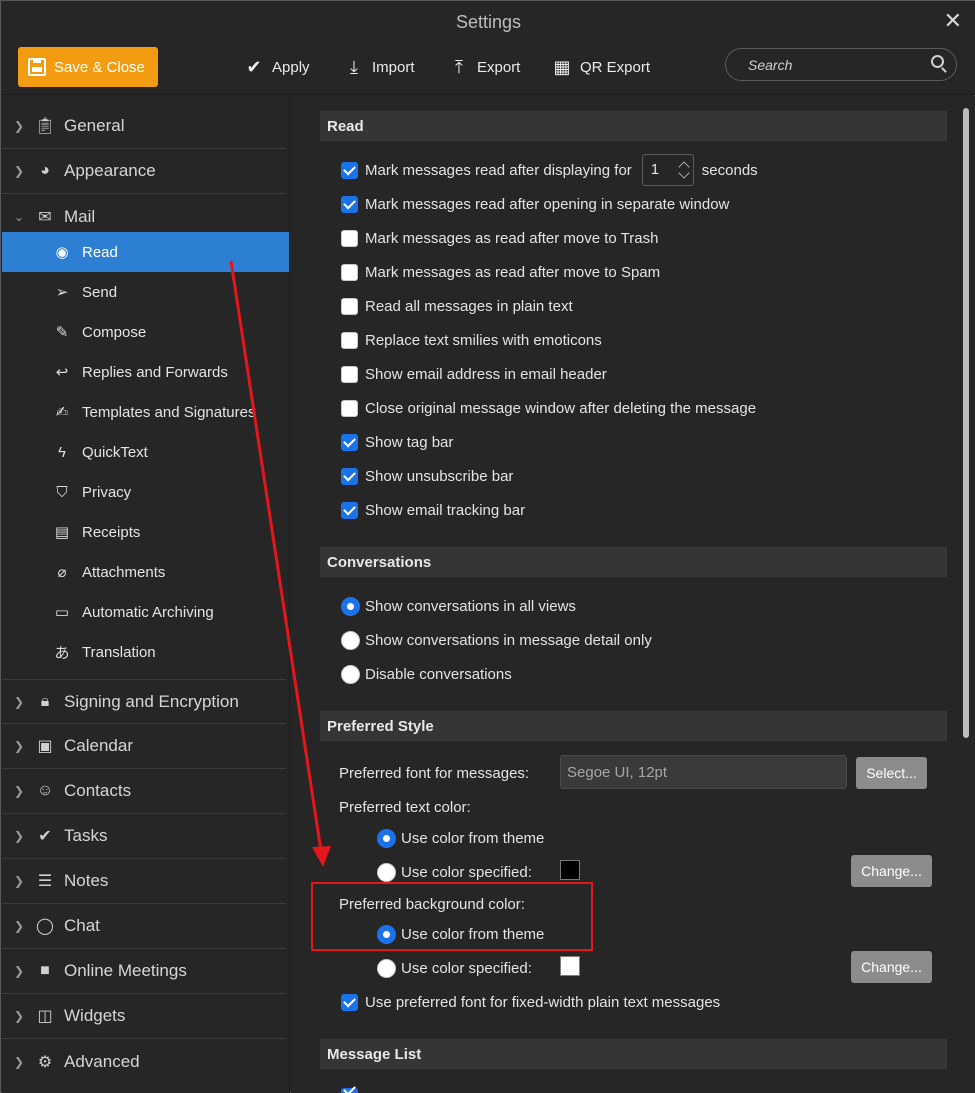 The image size is (975, 1093). What do you see at coordinates (144, 1016) in the screenshot?
I see `sidebar-item-widgets: ❯ ◫ Widgets` at bounding box center [144, 1016].